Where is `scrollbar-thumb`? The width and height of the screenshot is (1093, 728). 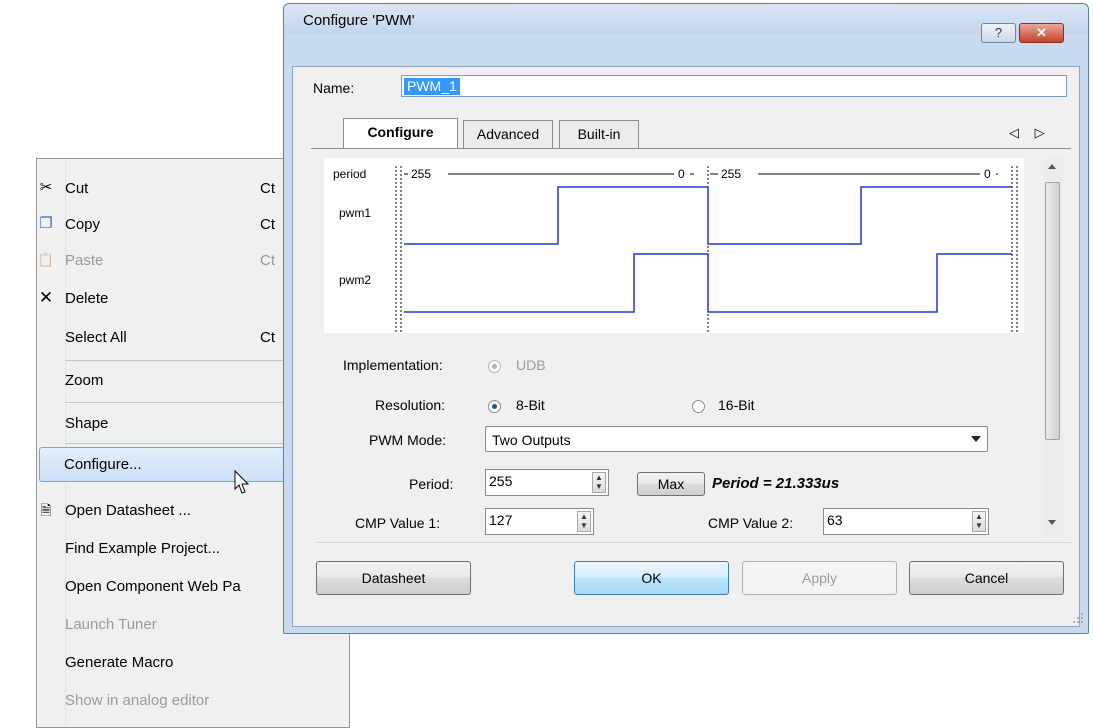
scrollbar-thumb is located at coordinates (1052, 311).